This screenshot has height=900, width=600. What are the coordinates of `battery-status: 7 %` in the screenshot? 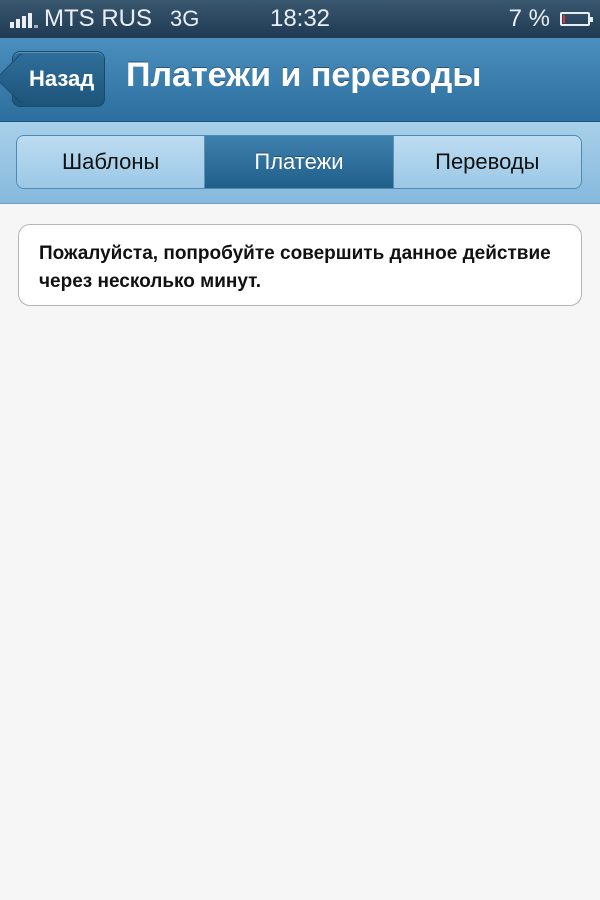 It's located at (550, 19).